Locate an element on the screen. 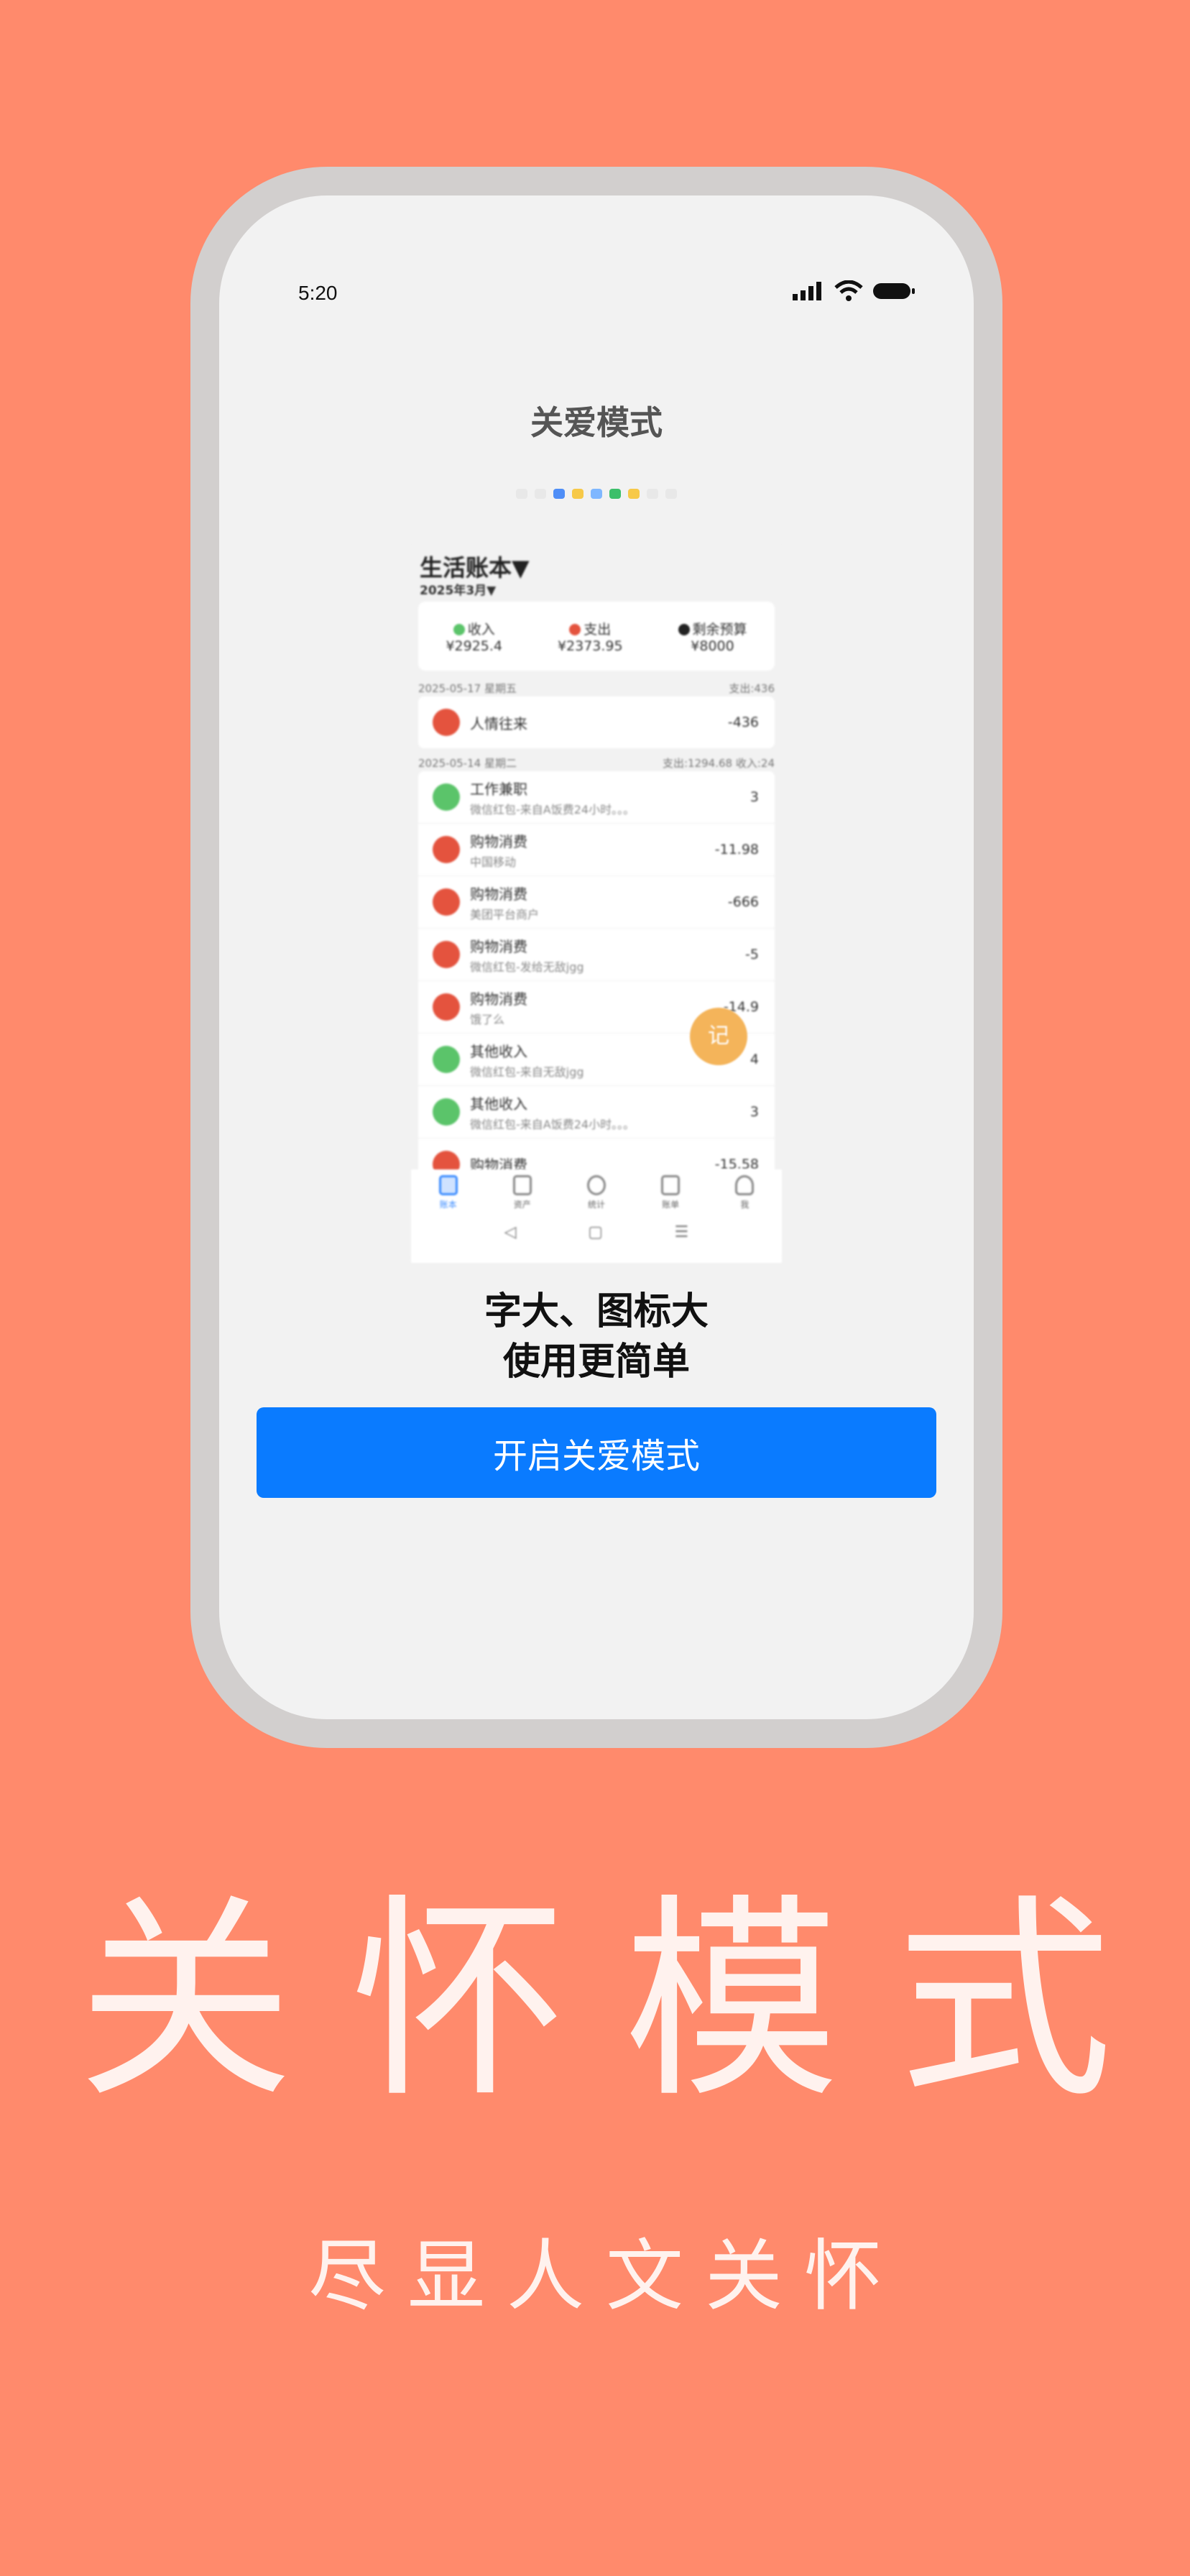 Image resolution: width=1190 pixels, height=2576 pixels. preview-summary-income: 收入 ¥2925.4 is located at coordinates (474, 637).